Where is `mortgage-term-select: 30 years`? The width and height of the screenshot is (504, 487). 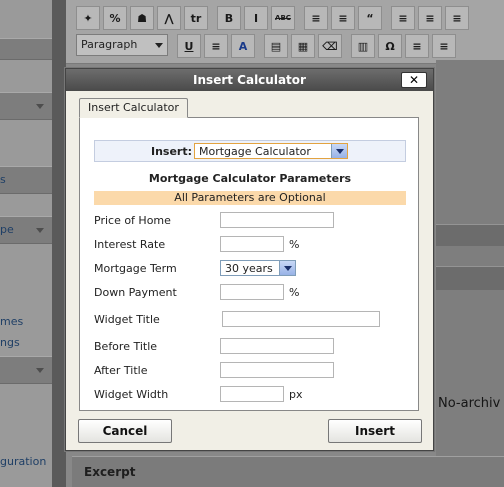 mortgage-term-select: 30 years is located at coordinates (258, 268).